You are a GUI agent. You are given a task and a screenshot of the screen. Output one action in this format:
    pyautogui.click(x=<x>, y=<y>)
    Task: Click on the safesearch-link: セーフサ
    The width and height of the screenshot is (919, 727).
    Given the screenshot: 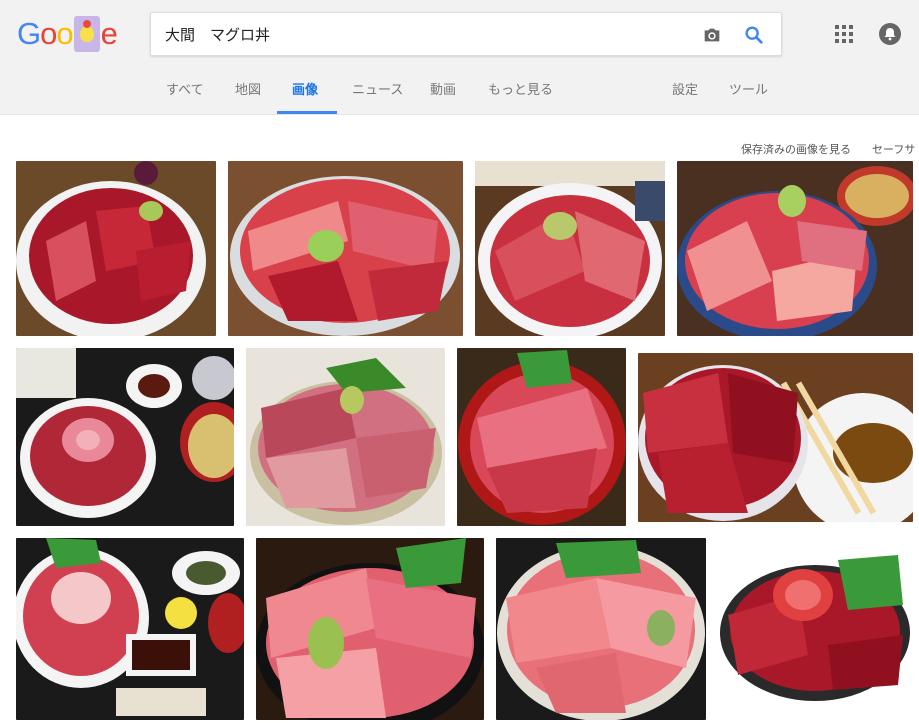 What is the action you would take?
    pyautogui.click(x=893, y=149)
    